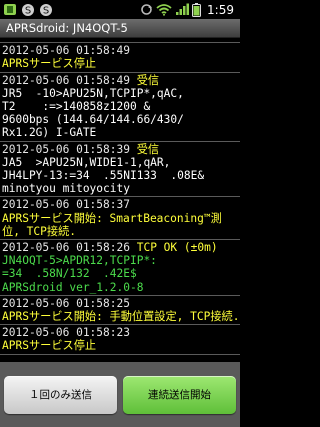 The image size is (320, 427). I want to click on log-entry-header: 2012-05-06 01:58:49 受信, so click(121, 80).